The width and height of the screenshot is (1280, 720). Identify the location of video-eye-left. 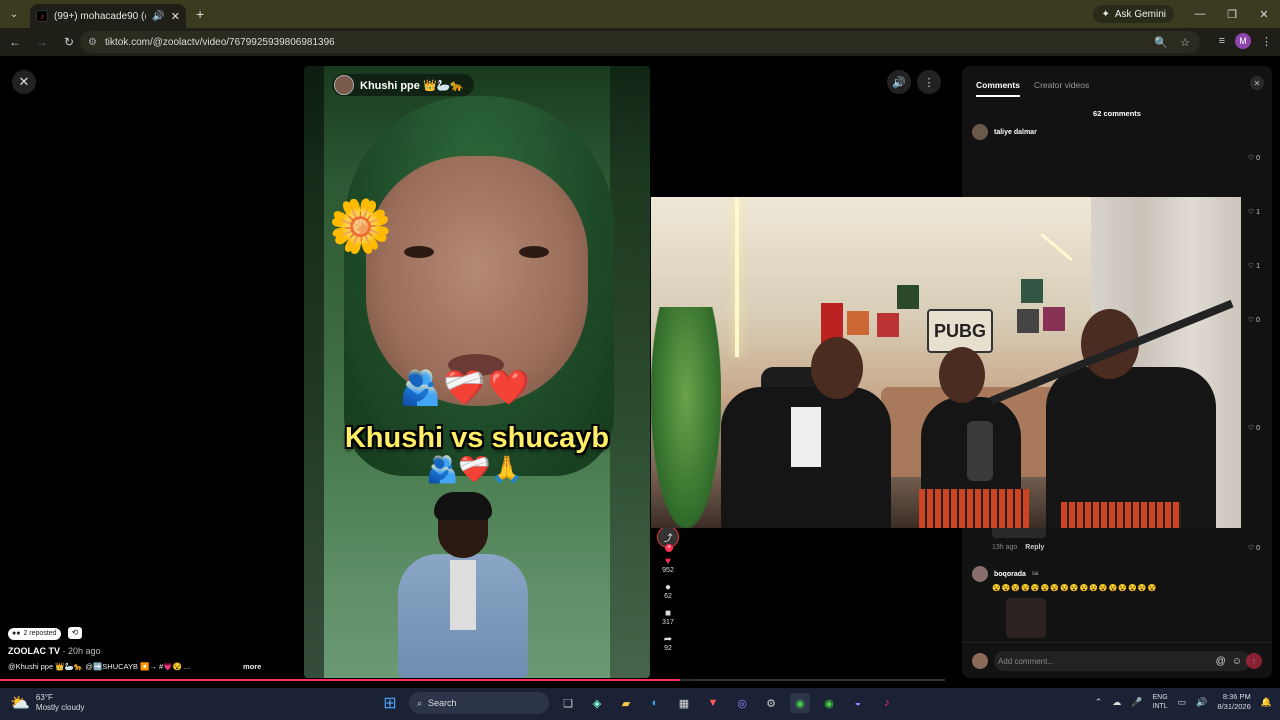
(419, 252).